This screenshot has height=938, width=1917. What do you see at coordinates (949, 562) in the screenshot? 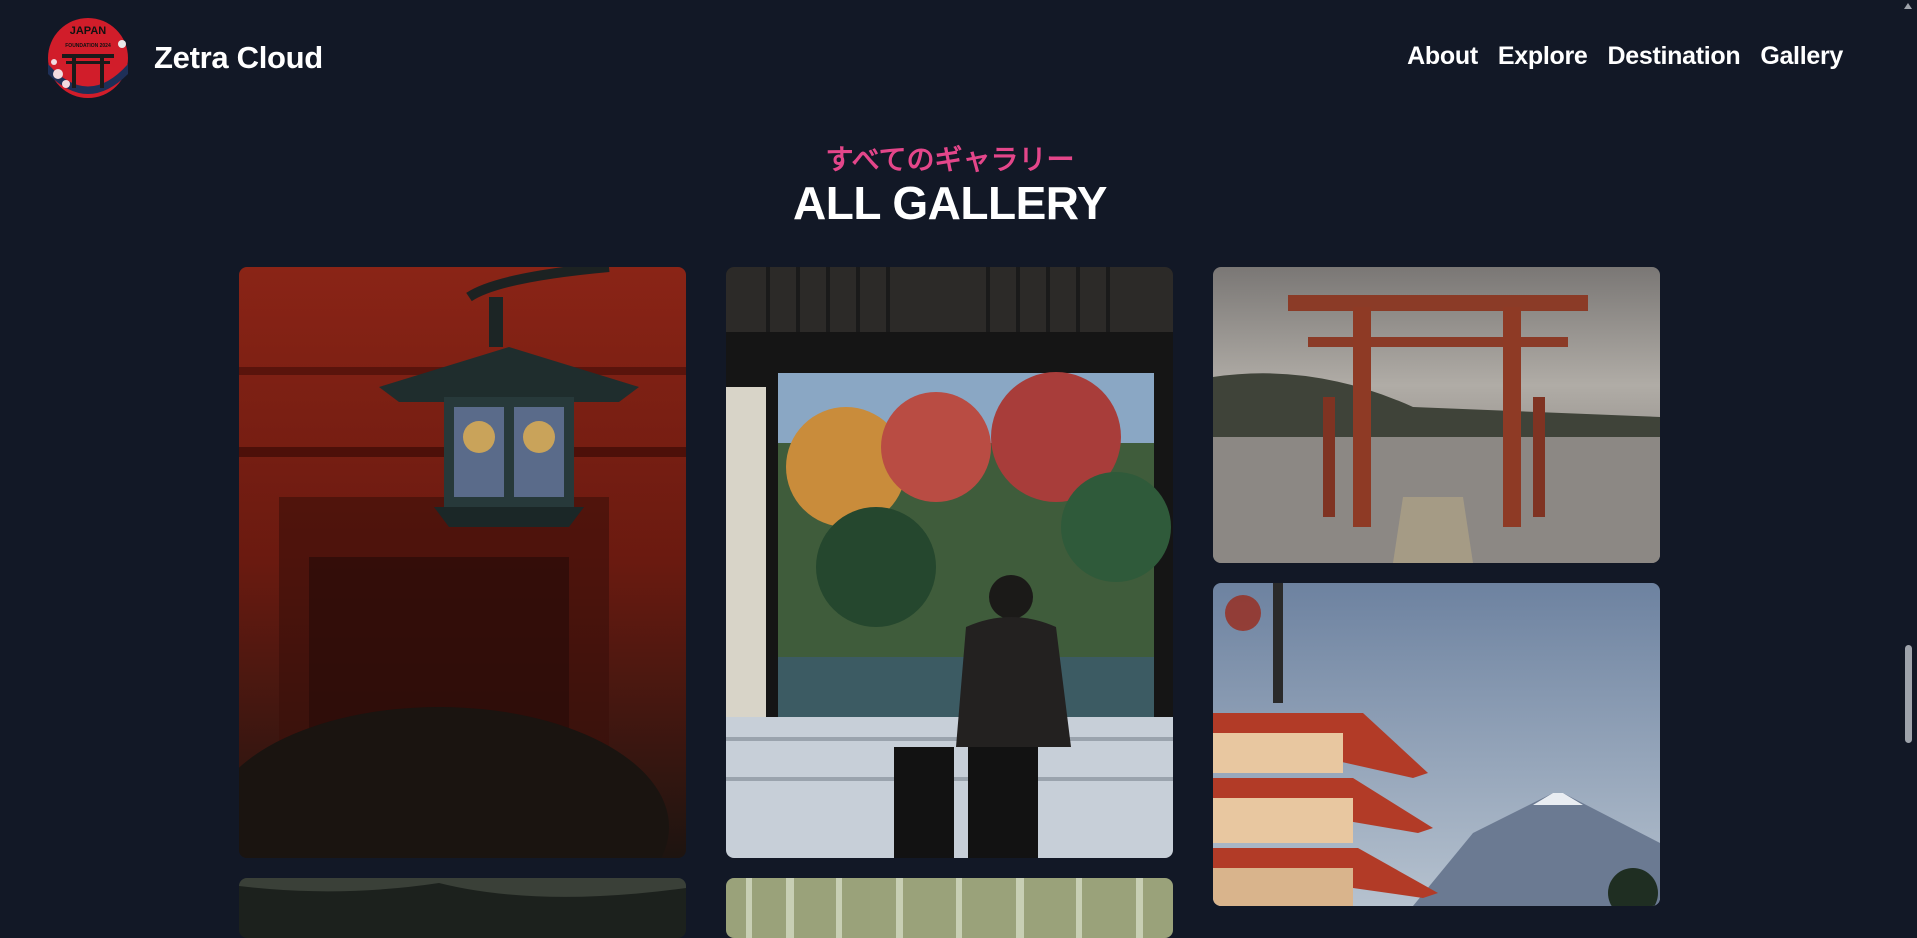
I see `temple-garden-view-photo` at bounding box center [949, 562].